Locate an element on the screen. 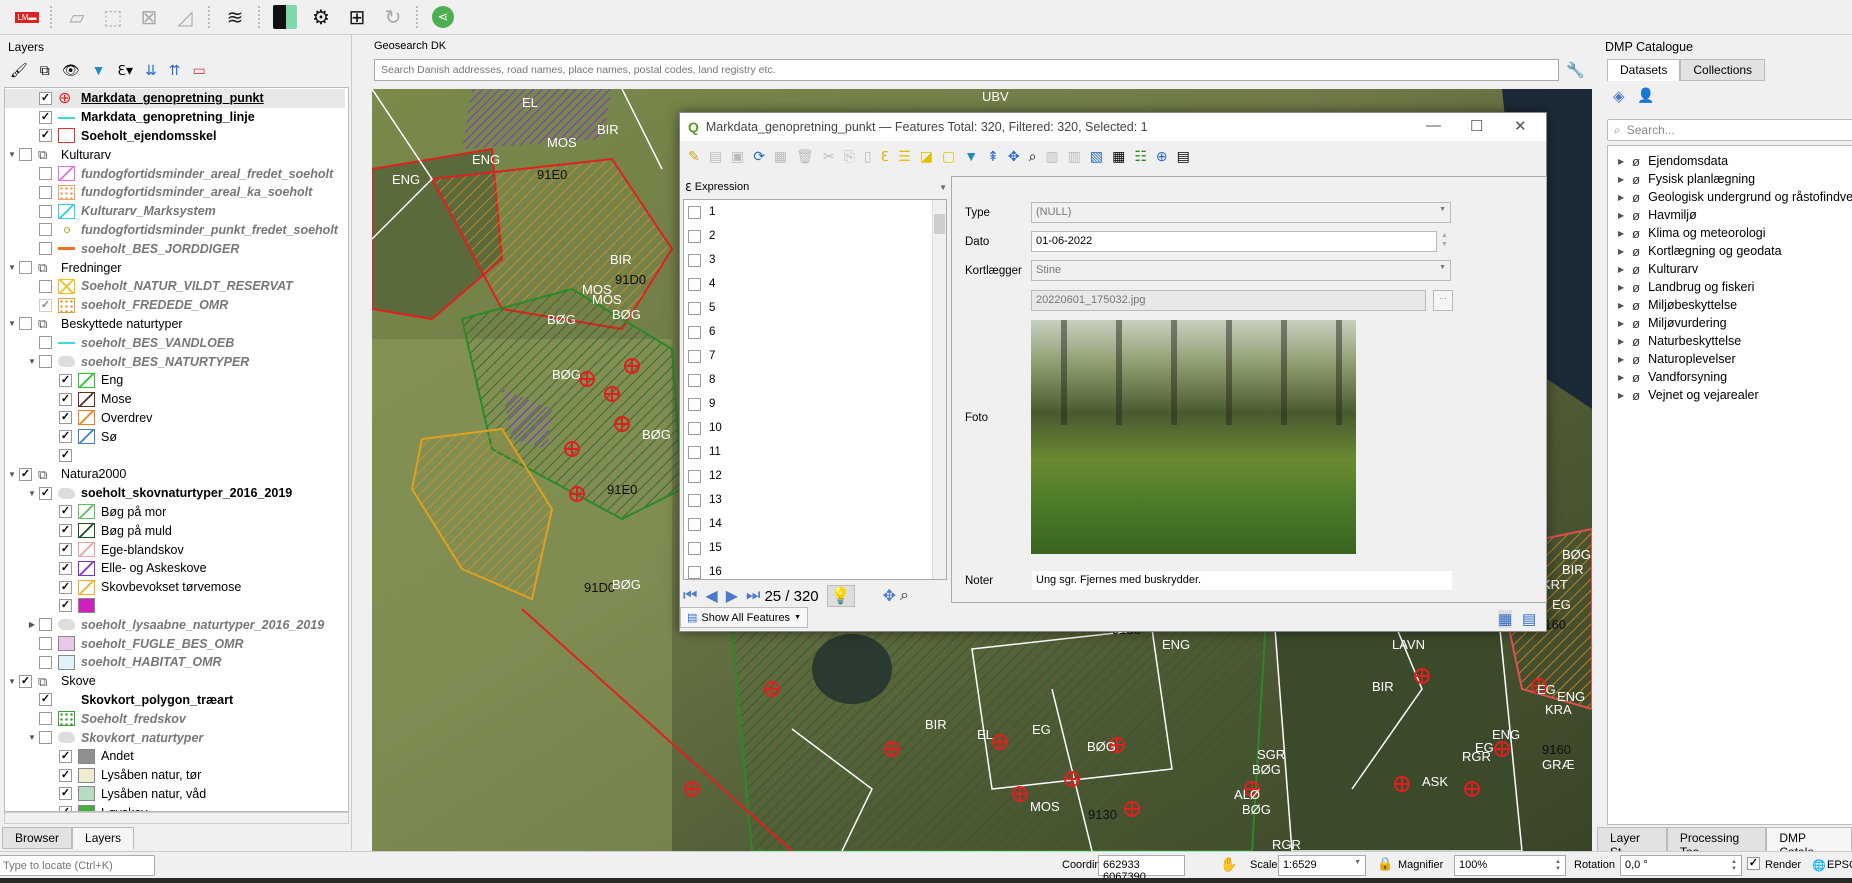 The image size is (1852, 883). dato-field: 01-06-2022 is located at coordinates (1234, 241).